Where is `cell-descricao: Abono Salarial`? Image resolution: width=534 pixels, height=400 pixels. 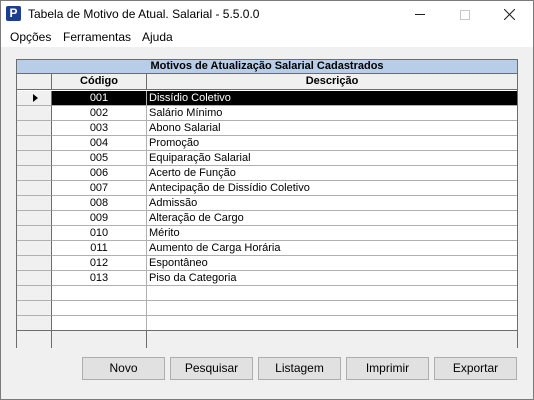
cell-descricao: Abono Salarial is located at coordinates (332, 128).